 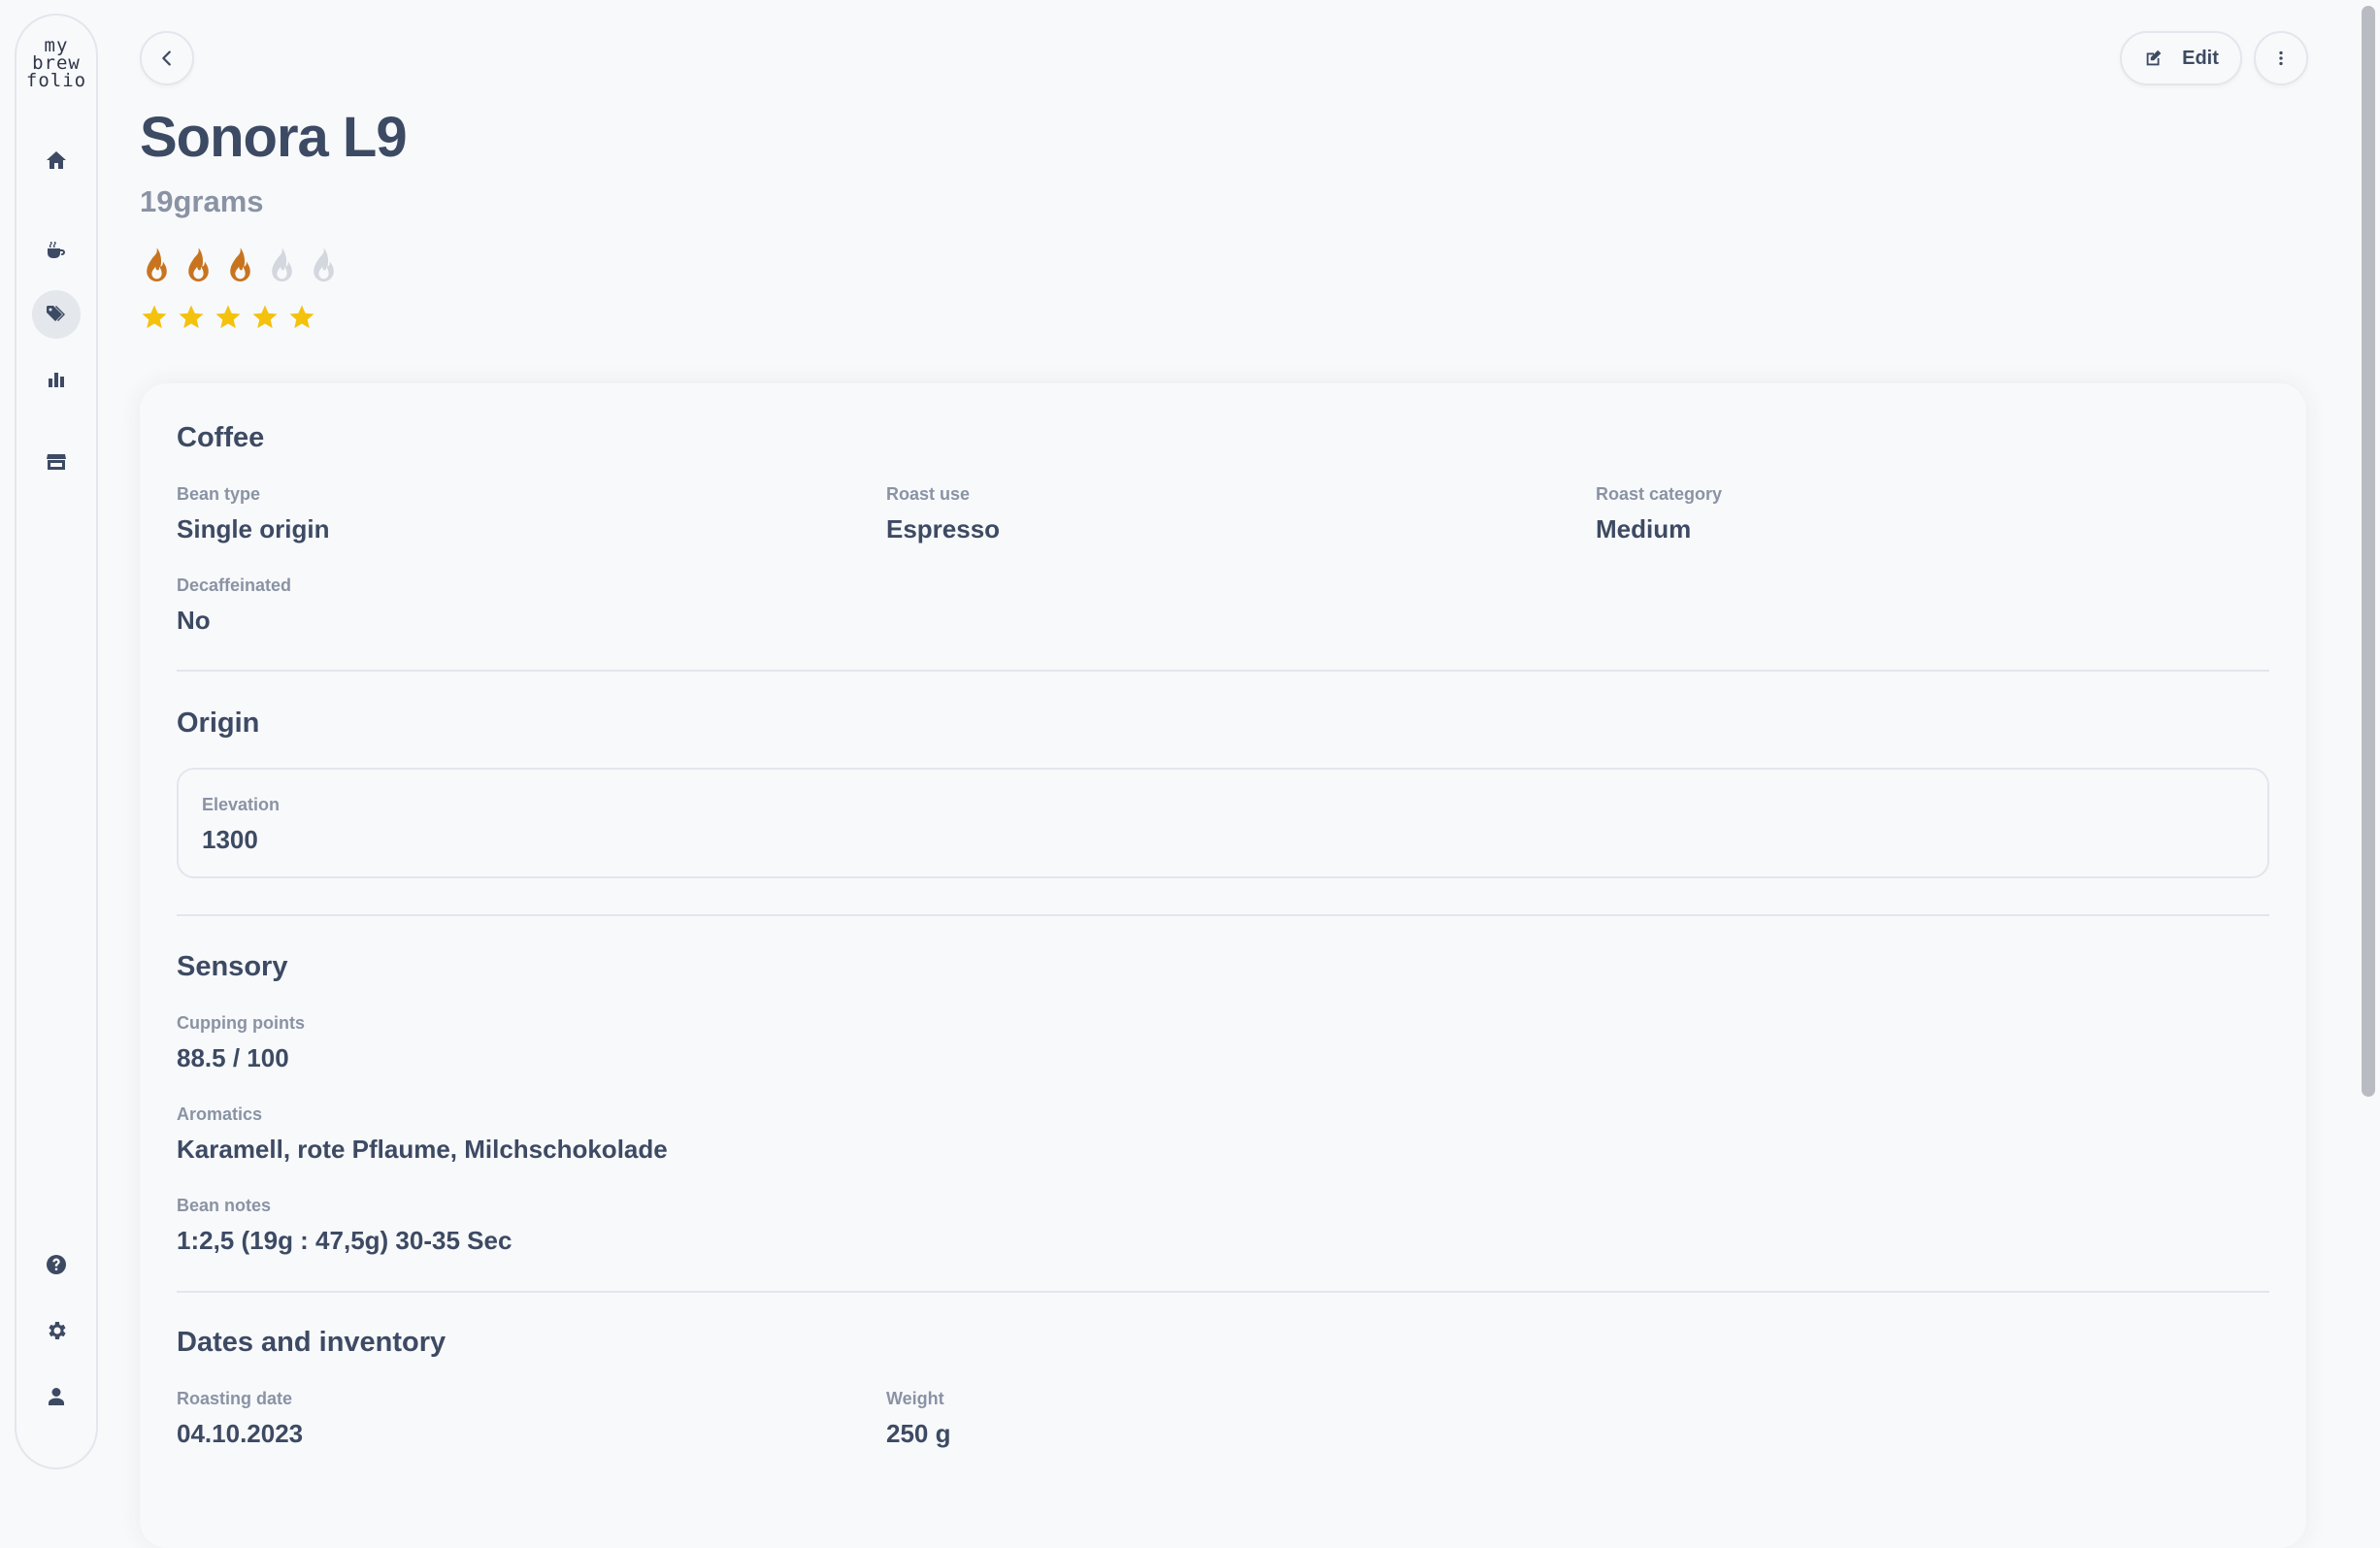 What do you see at coordinates (240, 1433) in the screenshot?
I see `field-value: 04.10.2023` at bounding box center [240, 1433].